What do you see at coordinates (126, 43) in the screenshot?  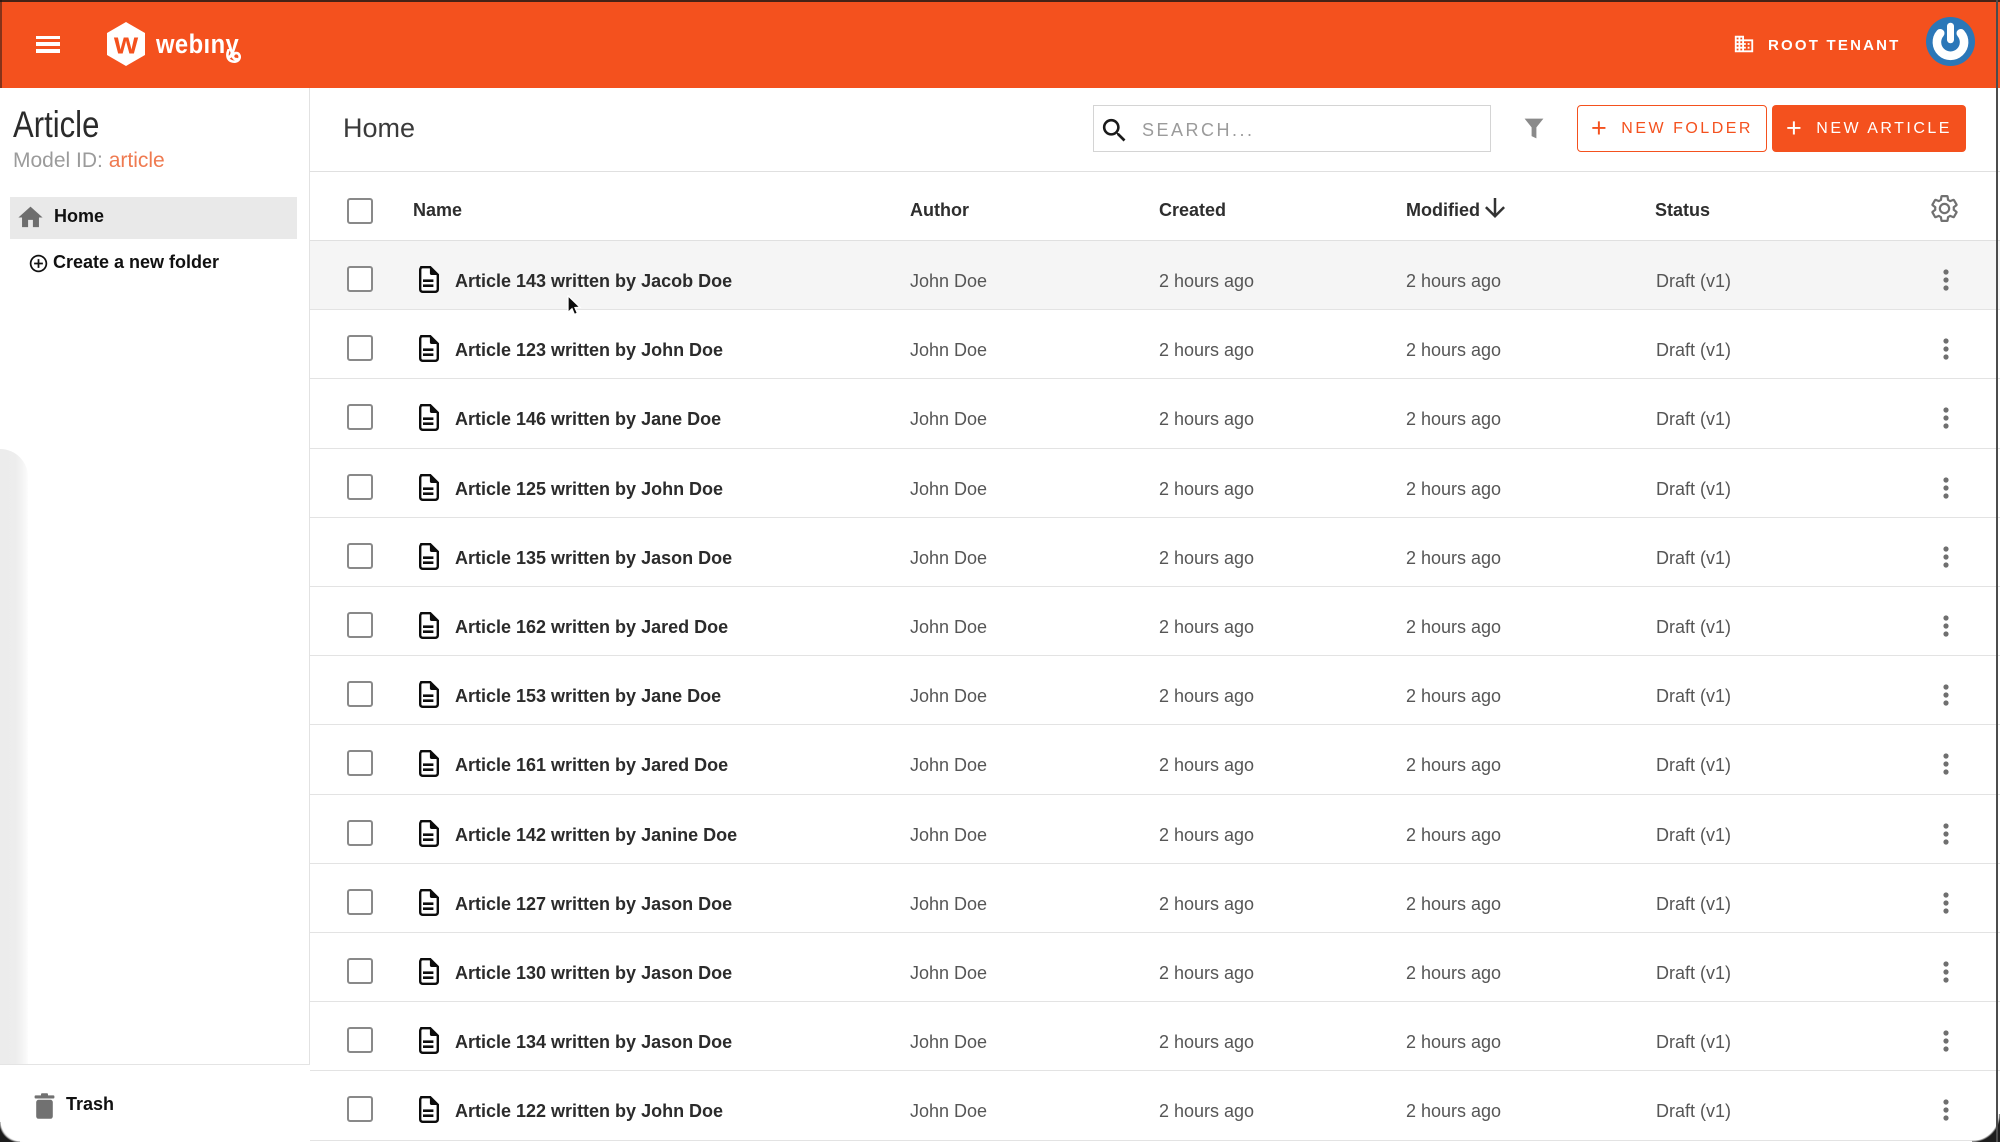 I see `svg-text: w` at bounding box center [126, 43].